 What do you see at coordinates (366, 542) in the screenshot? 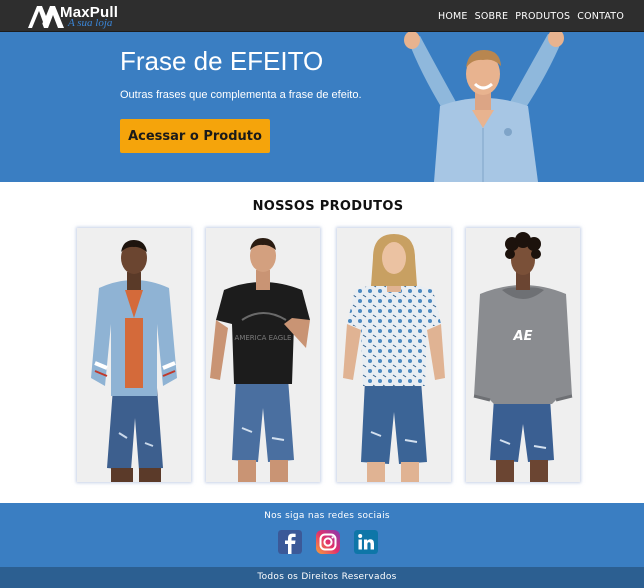
I see `linkedin-icon` at bounding box center [366, 542].